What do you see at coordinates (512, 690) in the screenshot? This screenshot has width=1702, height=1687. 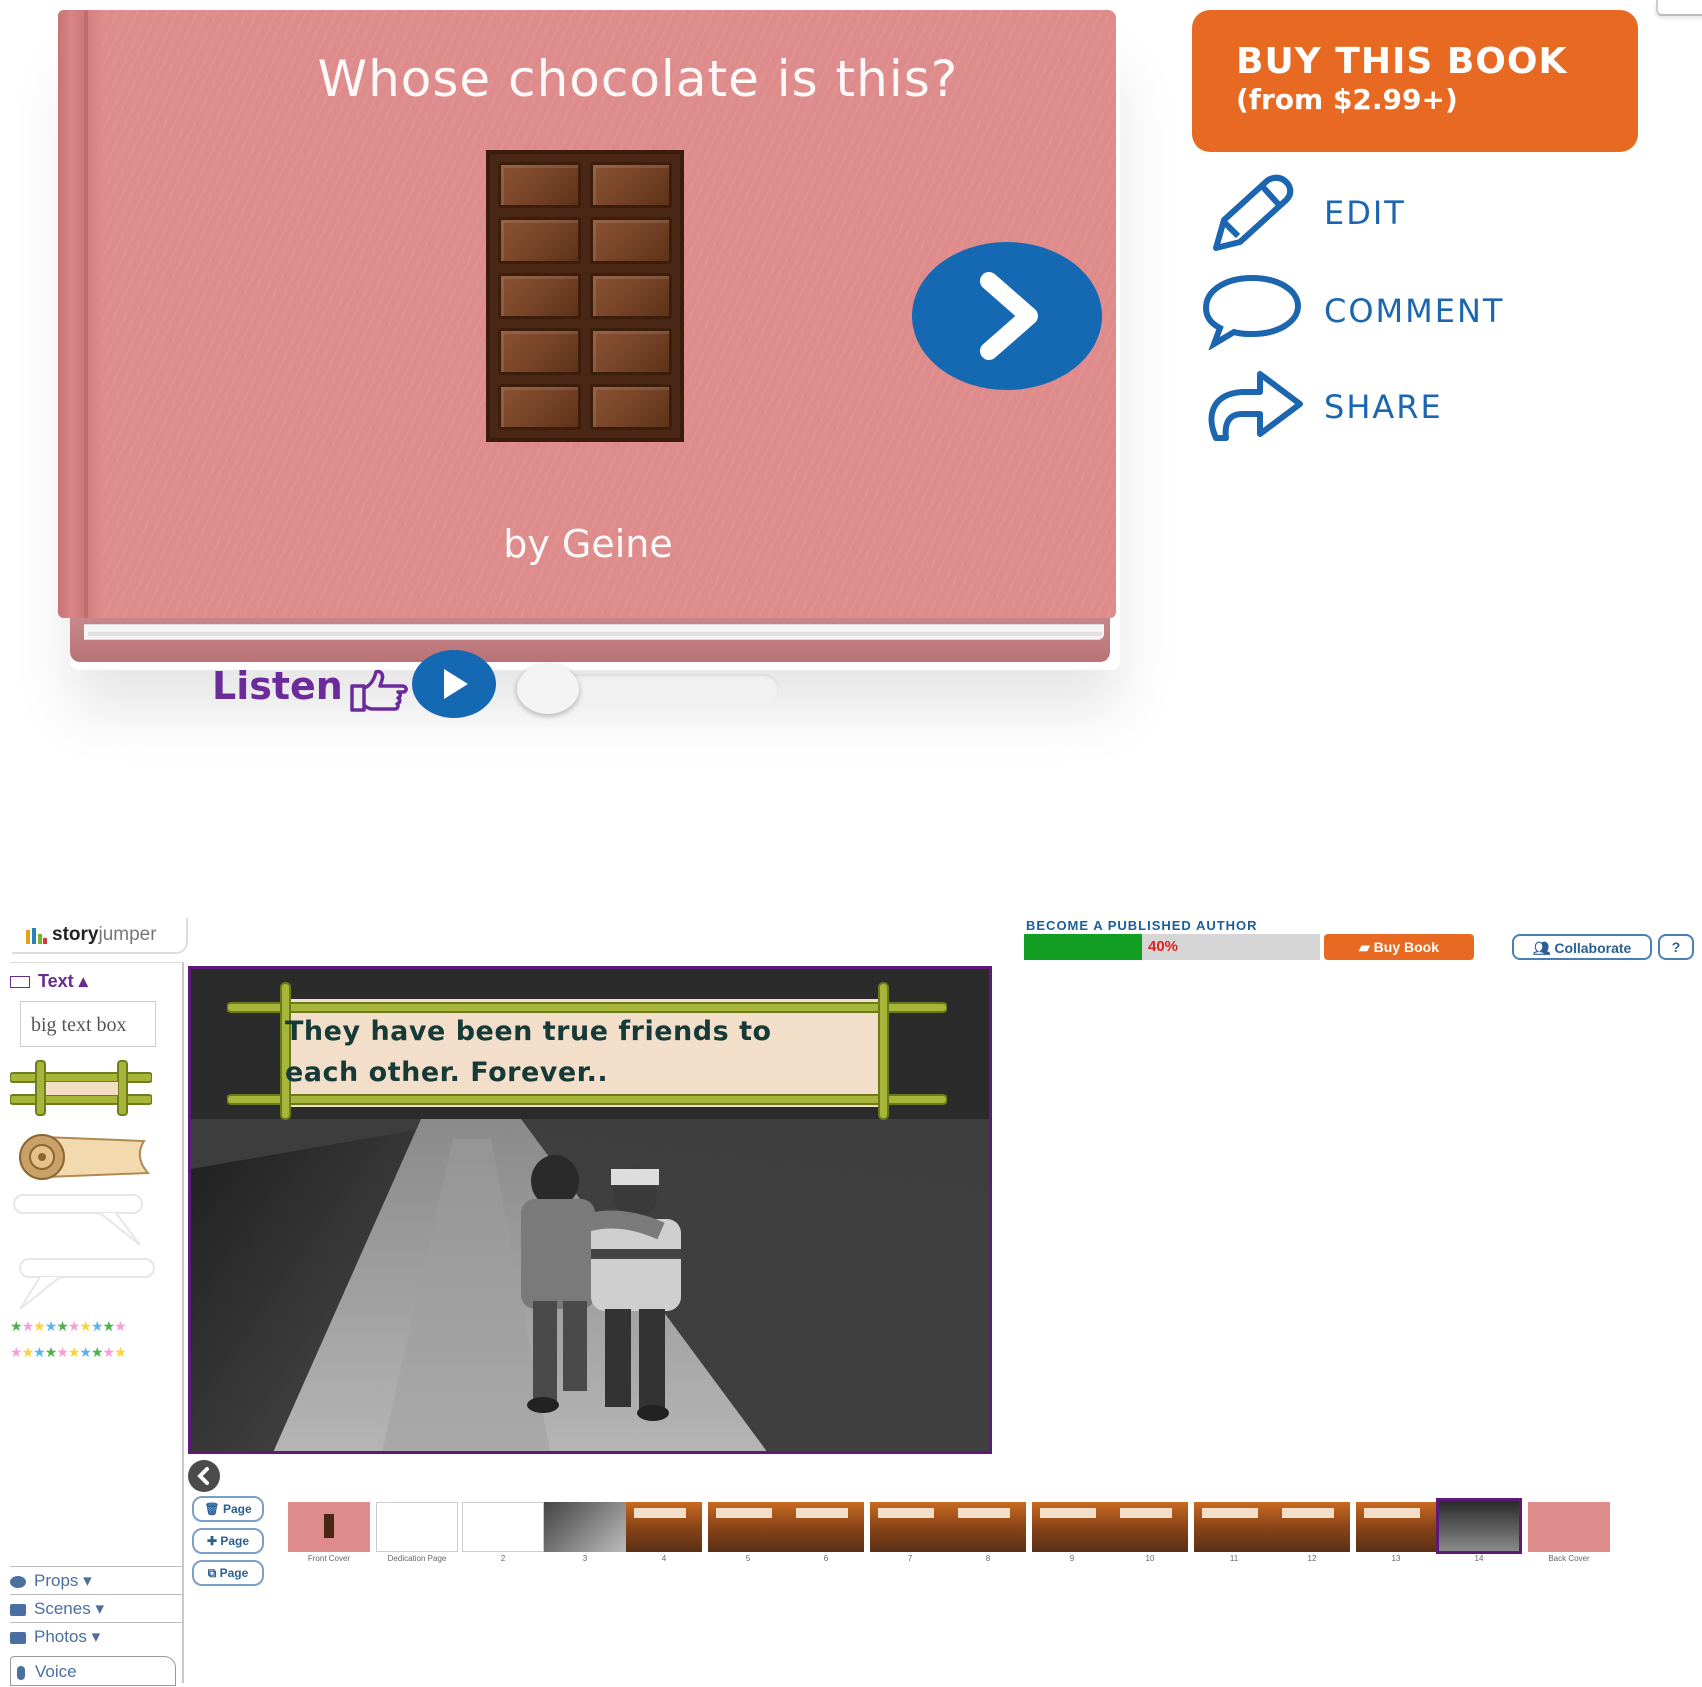 I see `listen-player: Listen` at bounding box center [512, 690].